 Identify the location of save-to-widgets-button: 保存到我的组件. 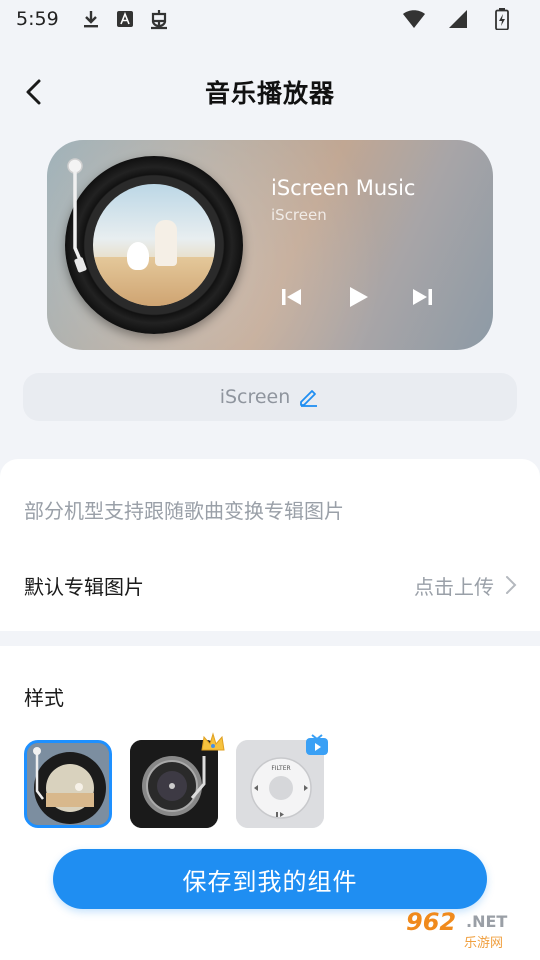
(270, 879).